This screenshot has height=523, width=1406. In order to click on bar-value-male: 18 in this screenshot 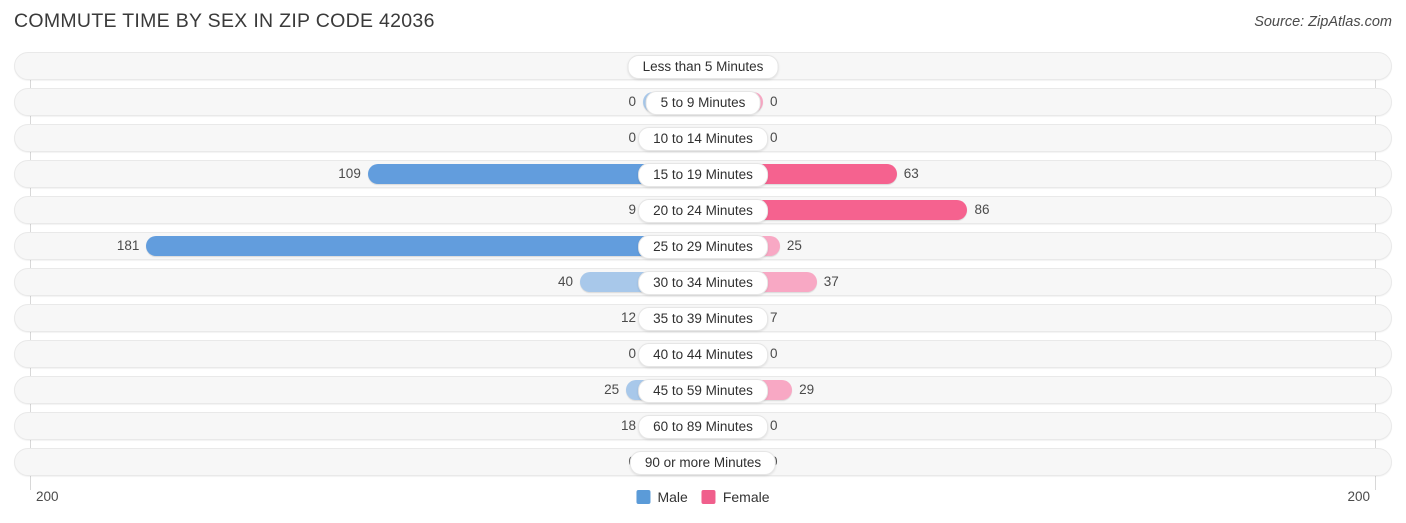, I will do `click(628, 425)`.